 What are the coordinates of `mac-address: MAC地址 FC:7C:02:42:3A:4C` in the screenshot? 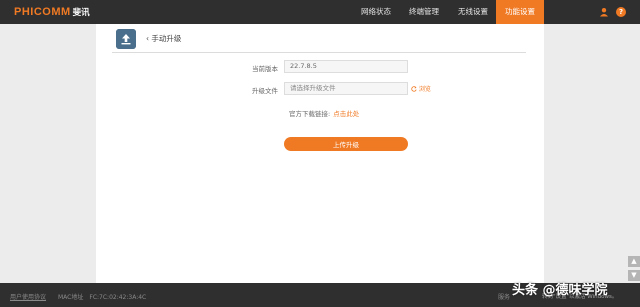 It's located at (102, 296).